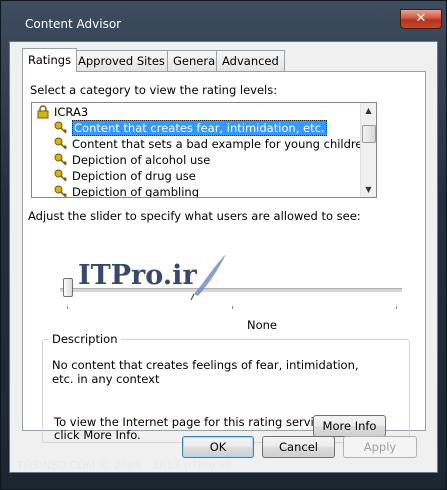 This screenshot has width=447, height=490. I want to click on close-icon: ✕, so click(421, 18).